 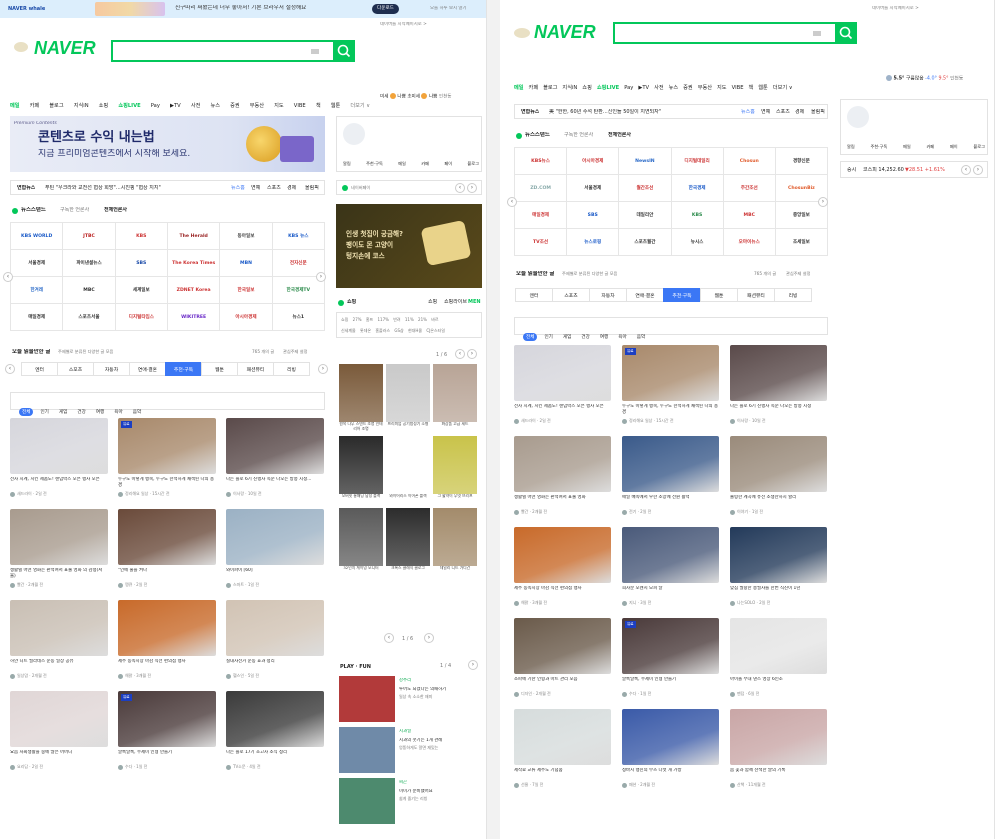 What do you see at coordinates (670, 774) in the screenshot?
I see `card-title: 청바지 행진의 부츠 다섯 개 가방` at bounding box center [670, 774].